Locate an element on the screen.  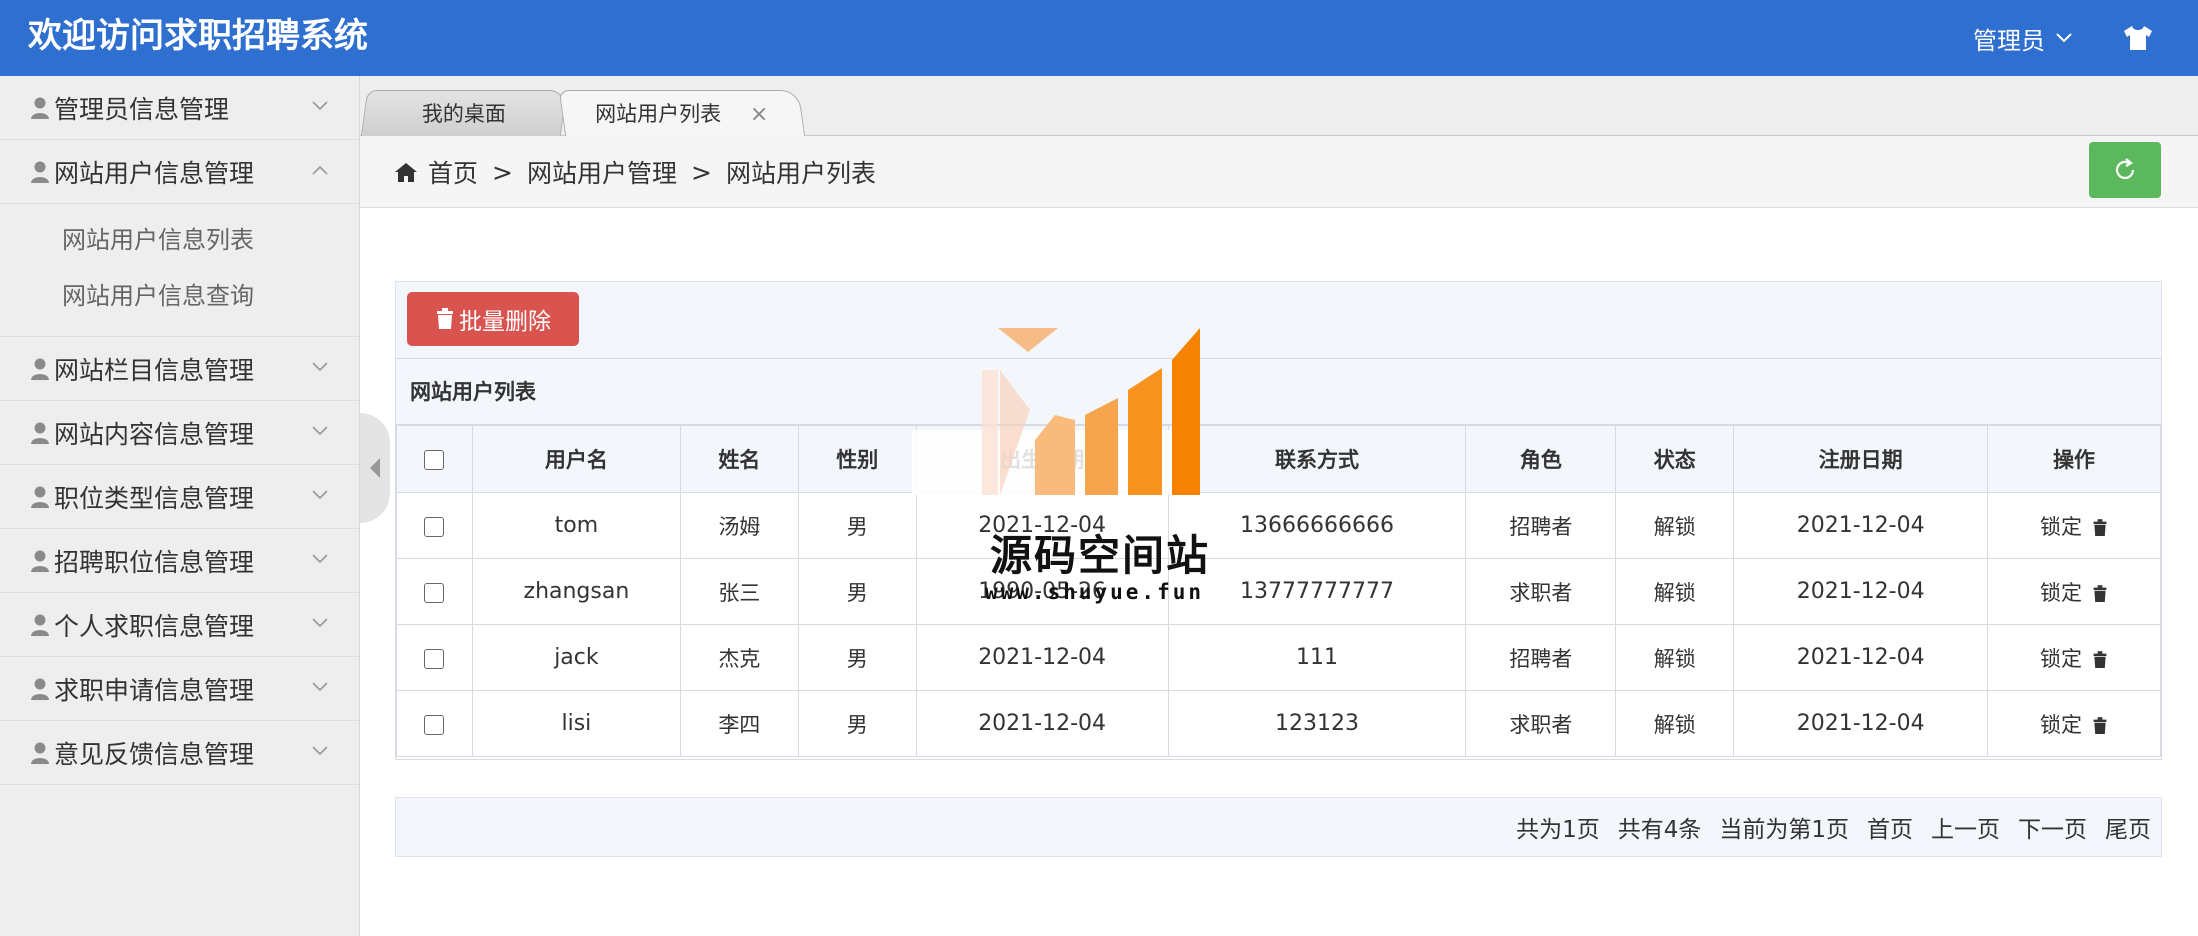
tab-label: 网站用户列表 is located at coordinates (658, 114).